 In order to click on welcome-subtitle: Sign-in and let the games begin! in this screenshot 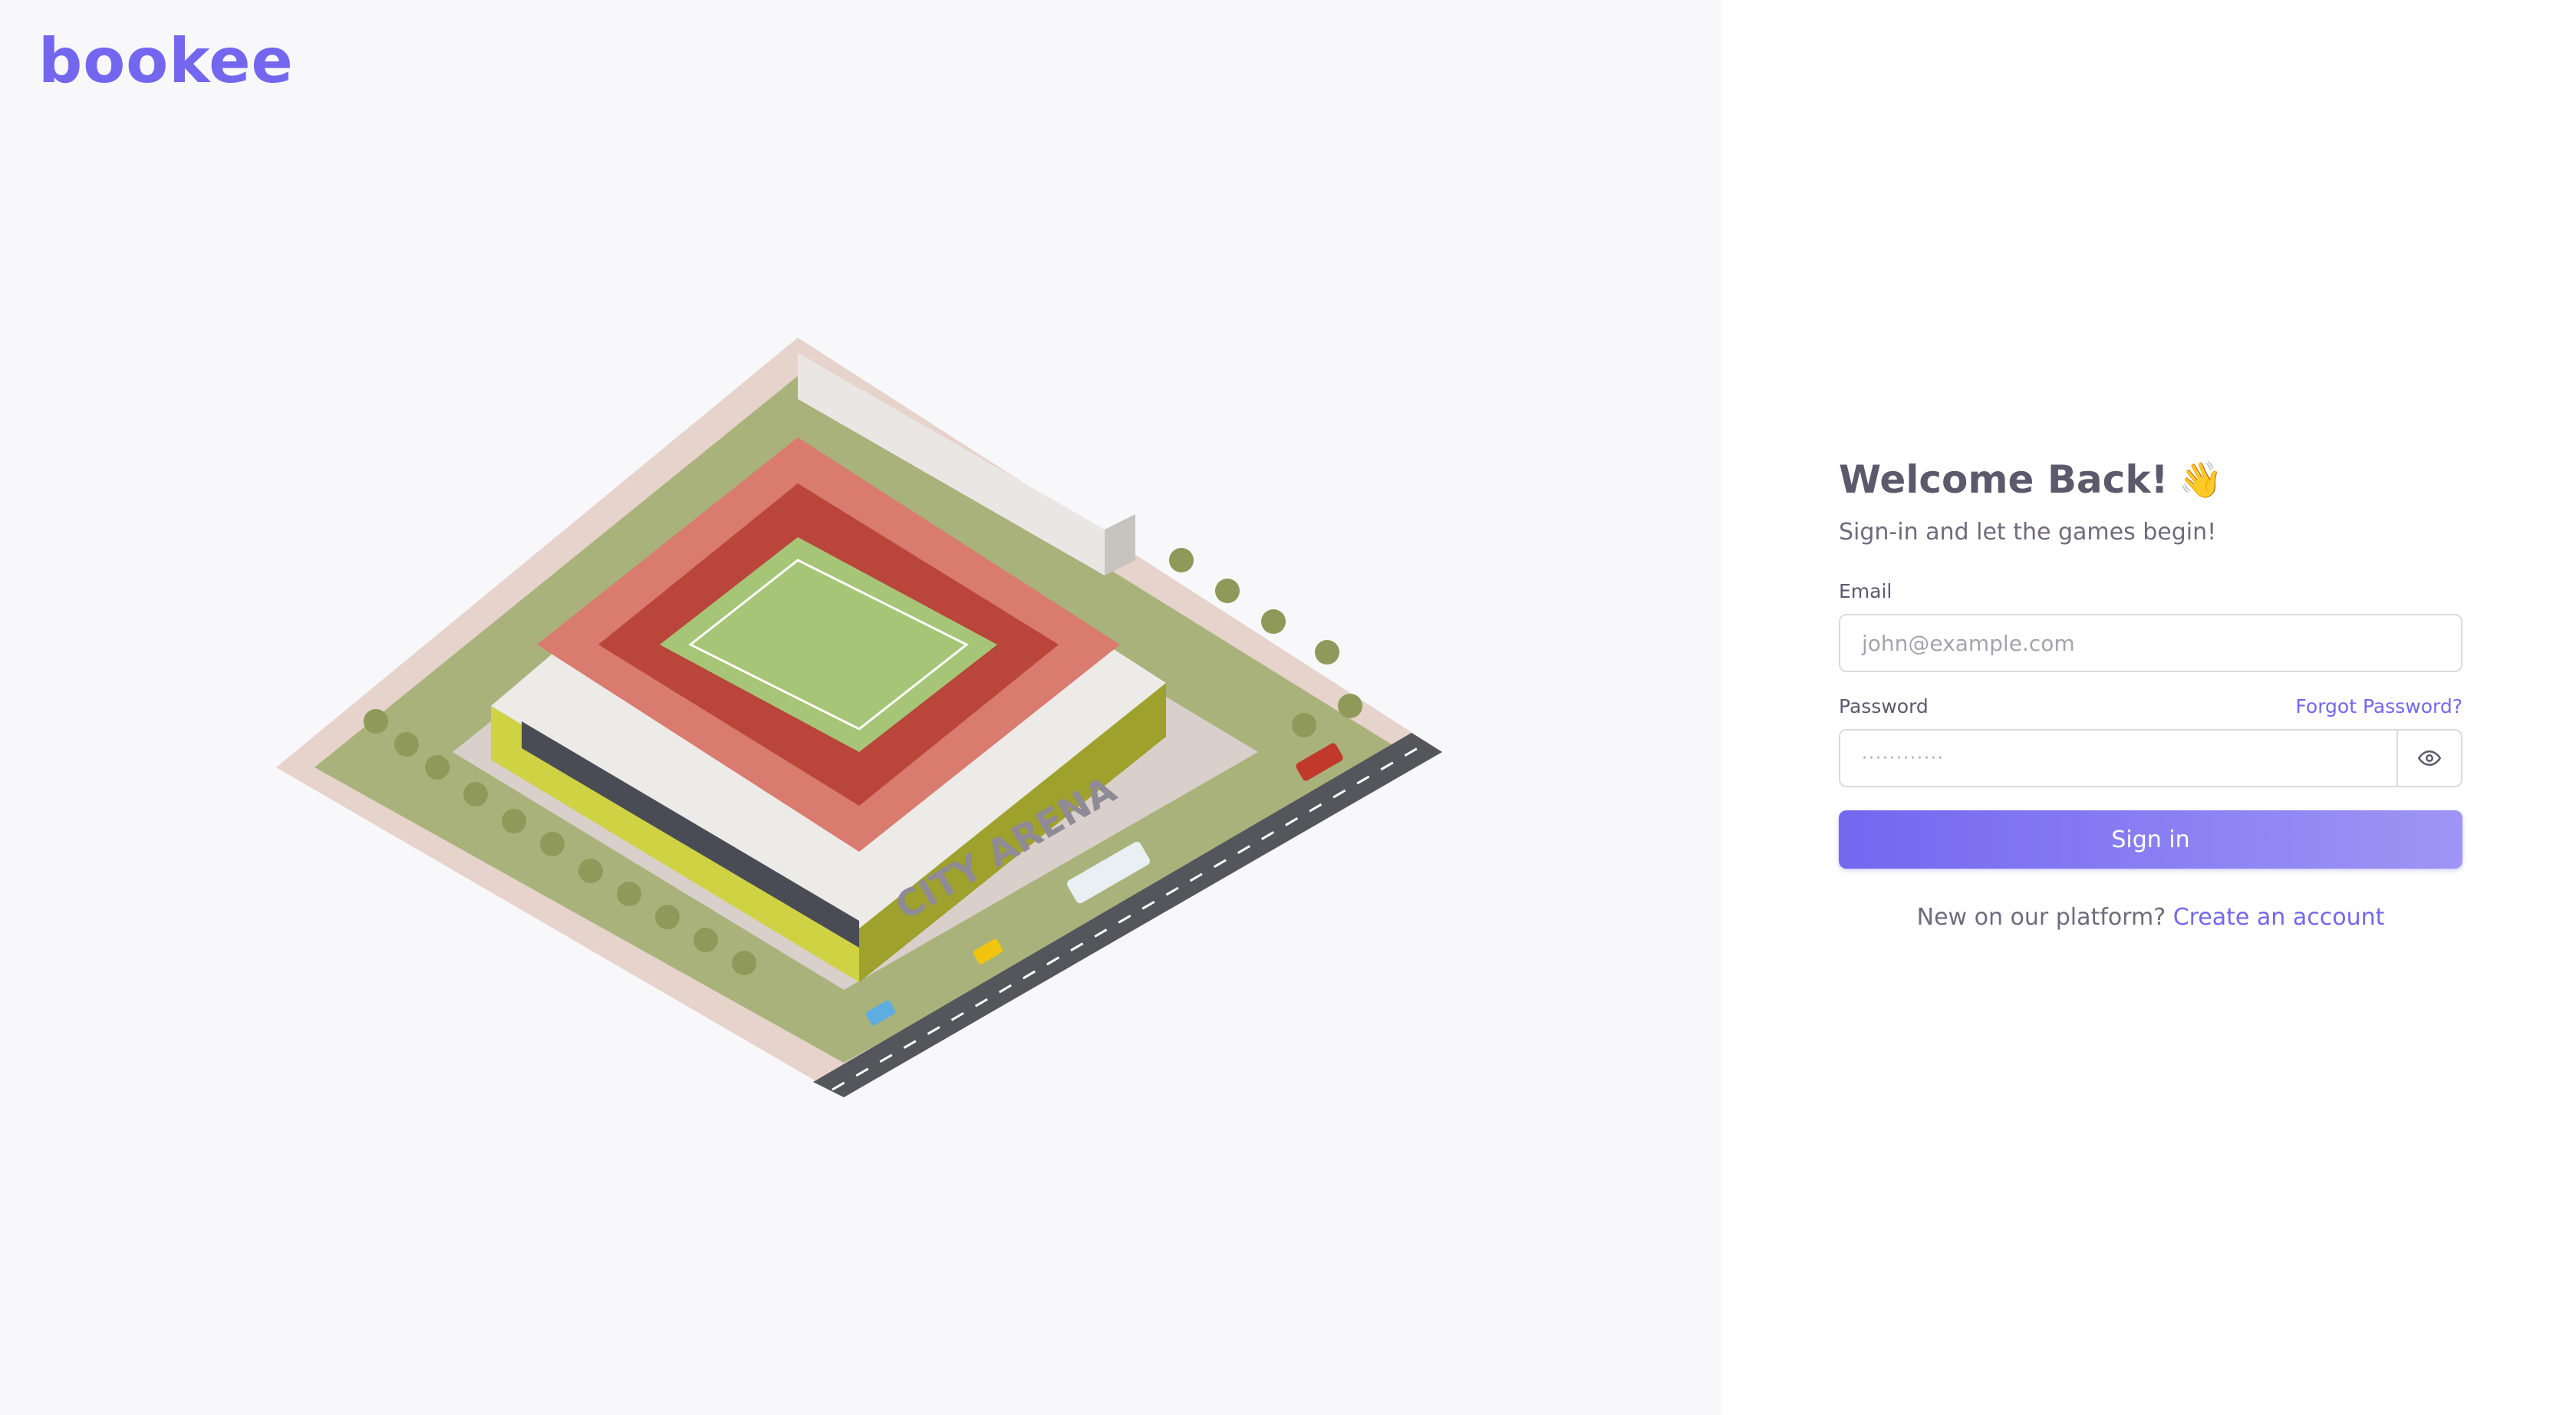, I will do `click(2028, 532)`.